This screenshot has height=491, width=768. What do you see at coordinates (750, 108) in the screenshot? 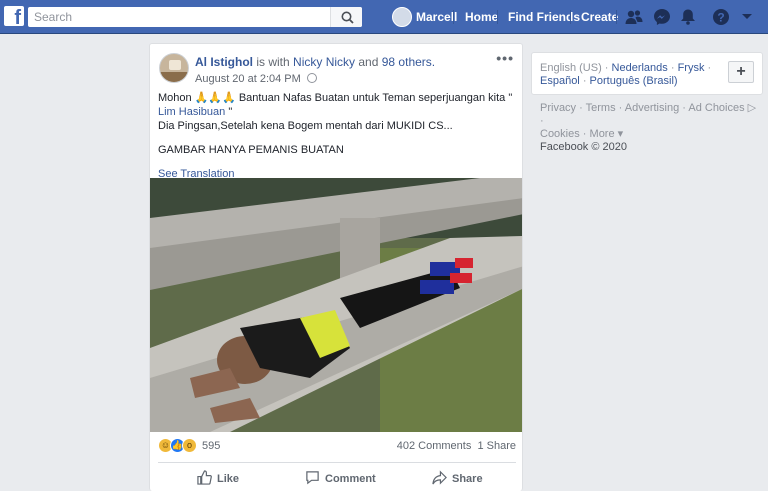
I see `ad-choices-icon: ▷` at bounding box center [750, 108].